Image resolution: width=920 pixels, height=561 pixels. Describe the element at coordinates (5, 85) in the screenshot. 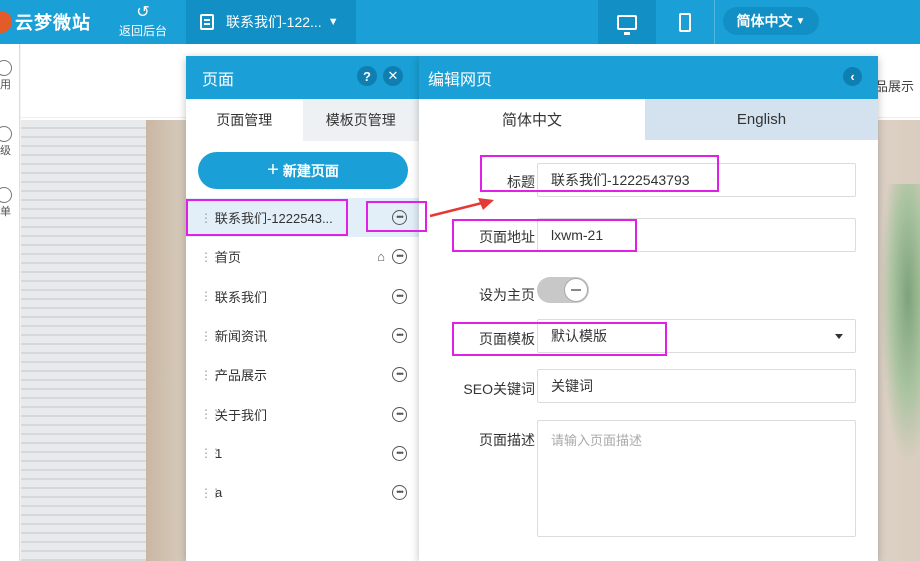

I see `strip-item-label: 用` at that location.